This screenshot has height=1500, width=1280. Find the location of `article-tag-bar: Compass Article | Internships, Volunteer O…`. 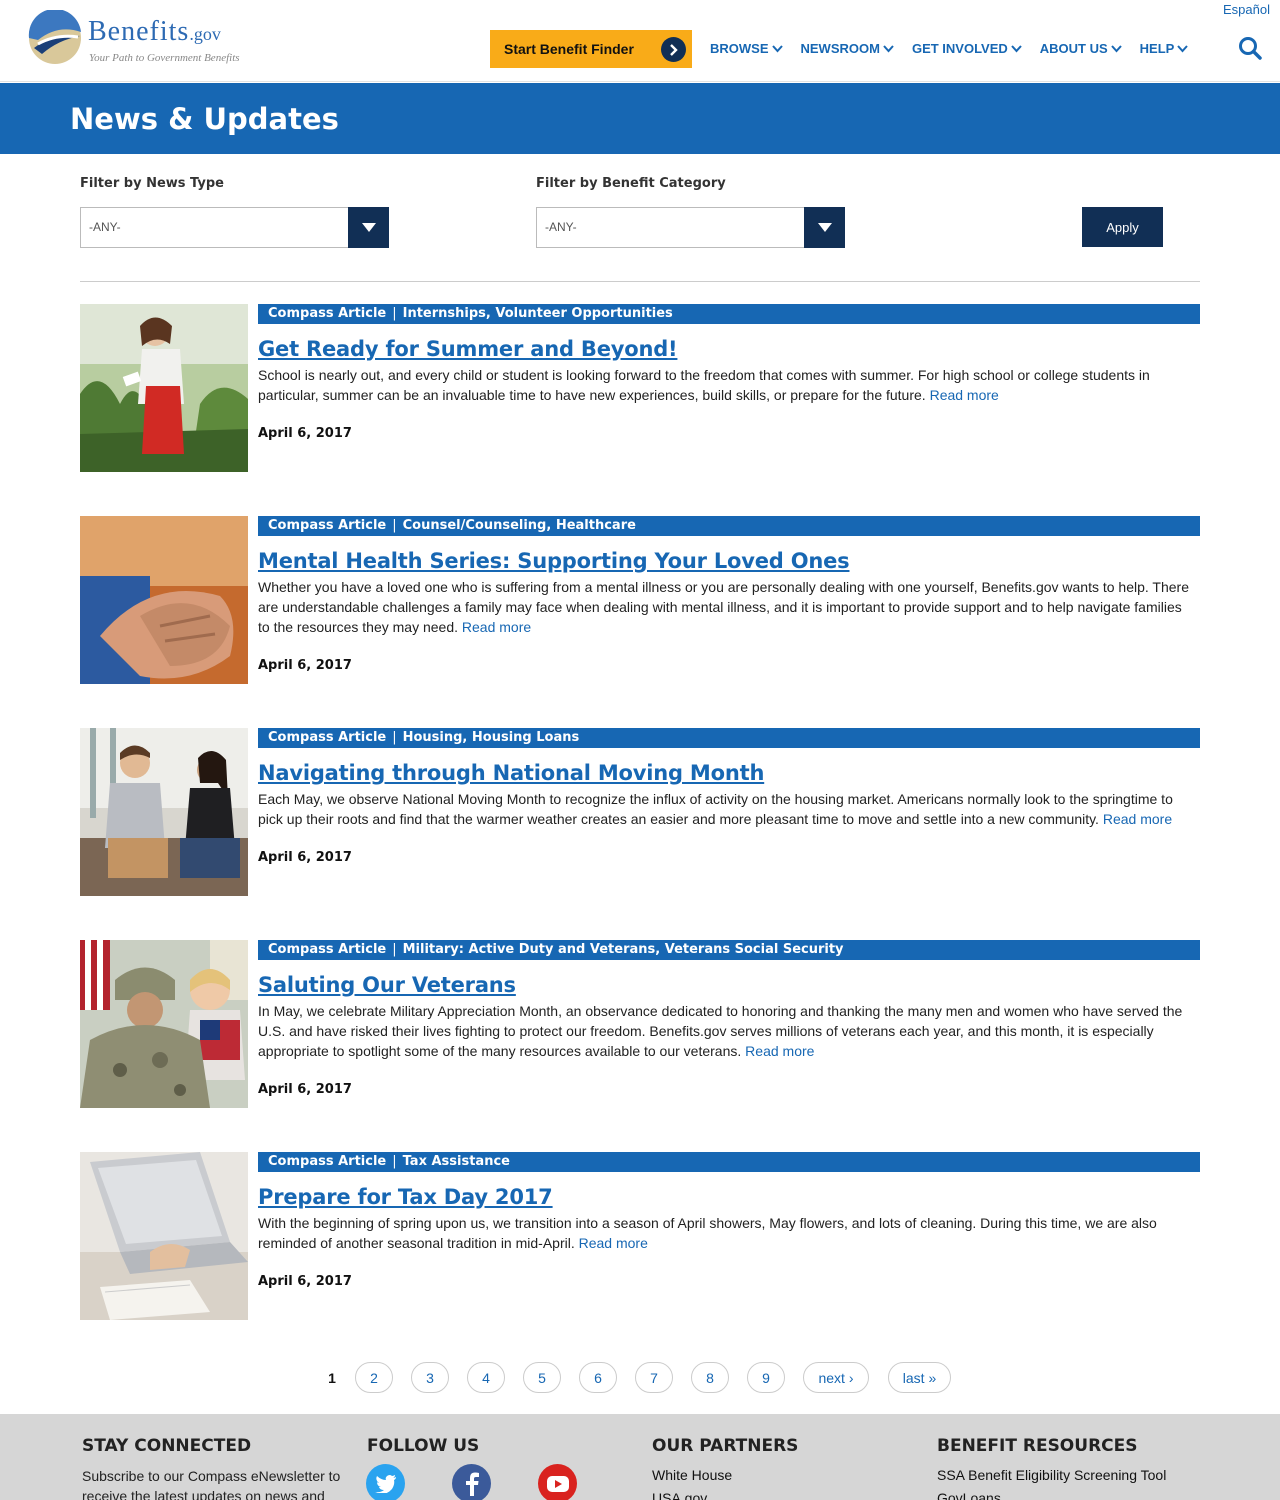

article-tag-bar: Compass Article | Internships, Volunteer O… is located at coordinates (729, 314).